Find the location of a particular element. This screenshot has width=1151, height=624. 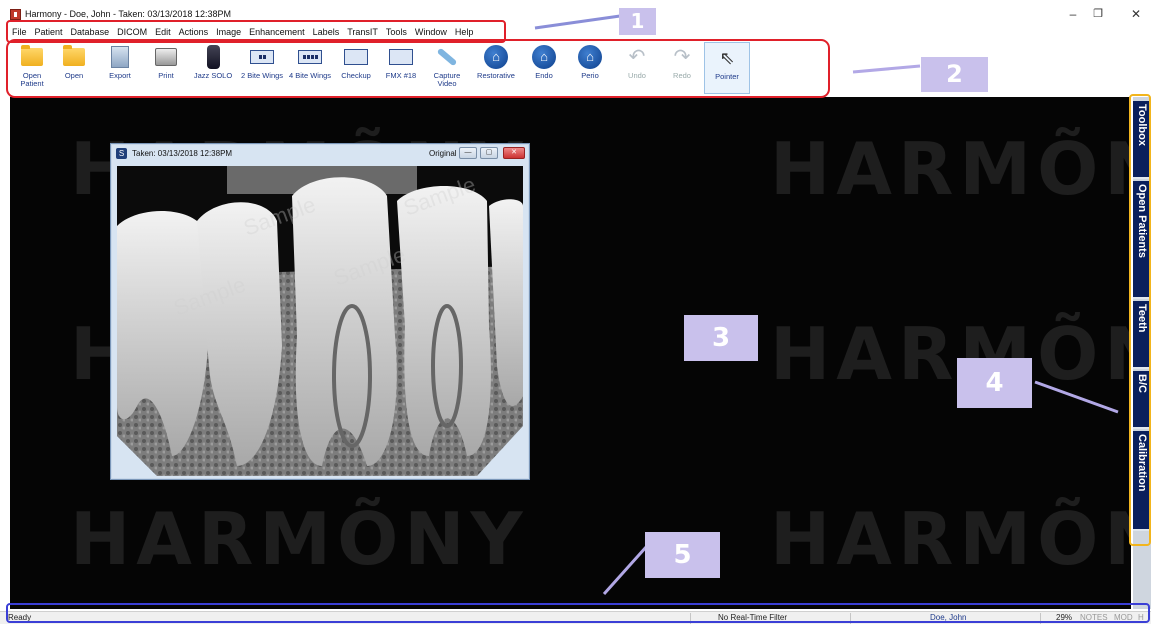

print-button: Print is located at coordinates (166, 68).